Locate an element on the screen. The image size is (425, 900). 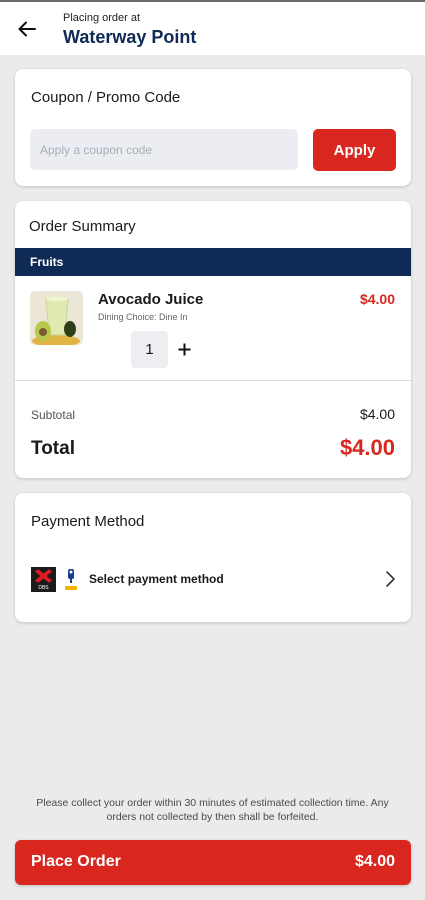
app-header: Placing order at Waterway Point is located at coordinates (212, 27).